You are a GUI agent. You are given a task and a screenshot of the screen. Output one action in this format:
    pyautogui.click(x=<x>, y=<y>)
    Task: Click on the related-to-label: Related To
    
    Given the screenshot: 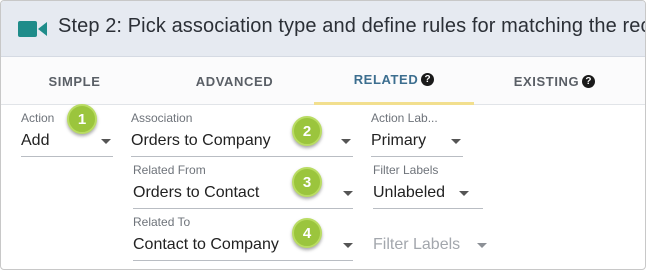 What is the action you would take?
    pyautogui.click(x=162, y=222)
    